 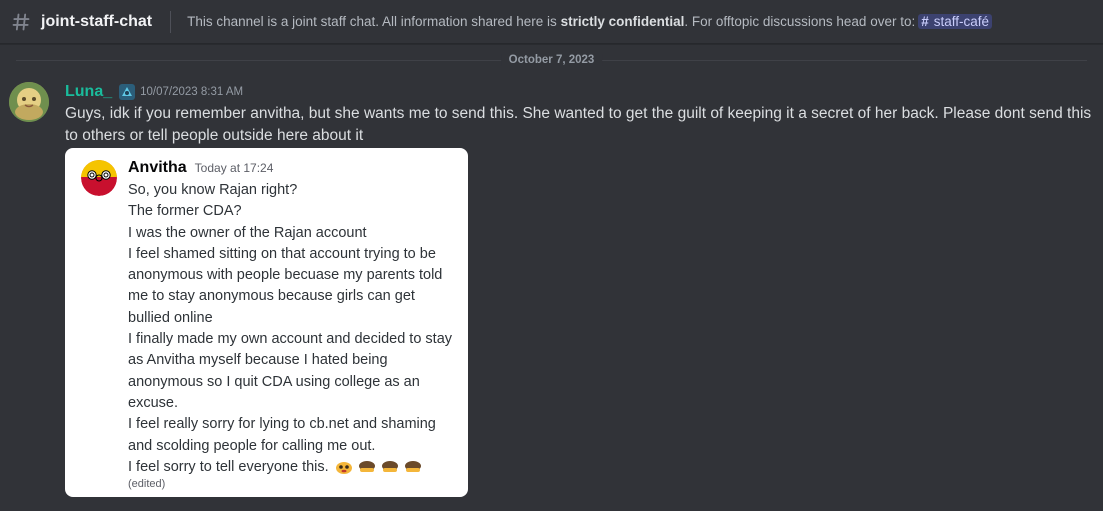 I want to click on header-divider, so click(x=171, y=21).